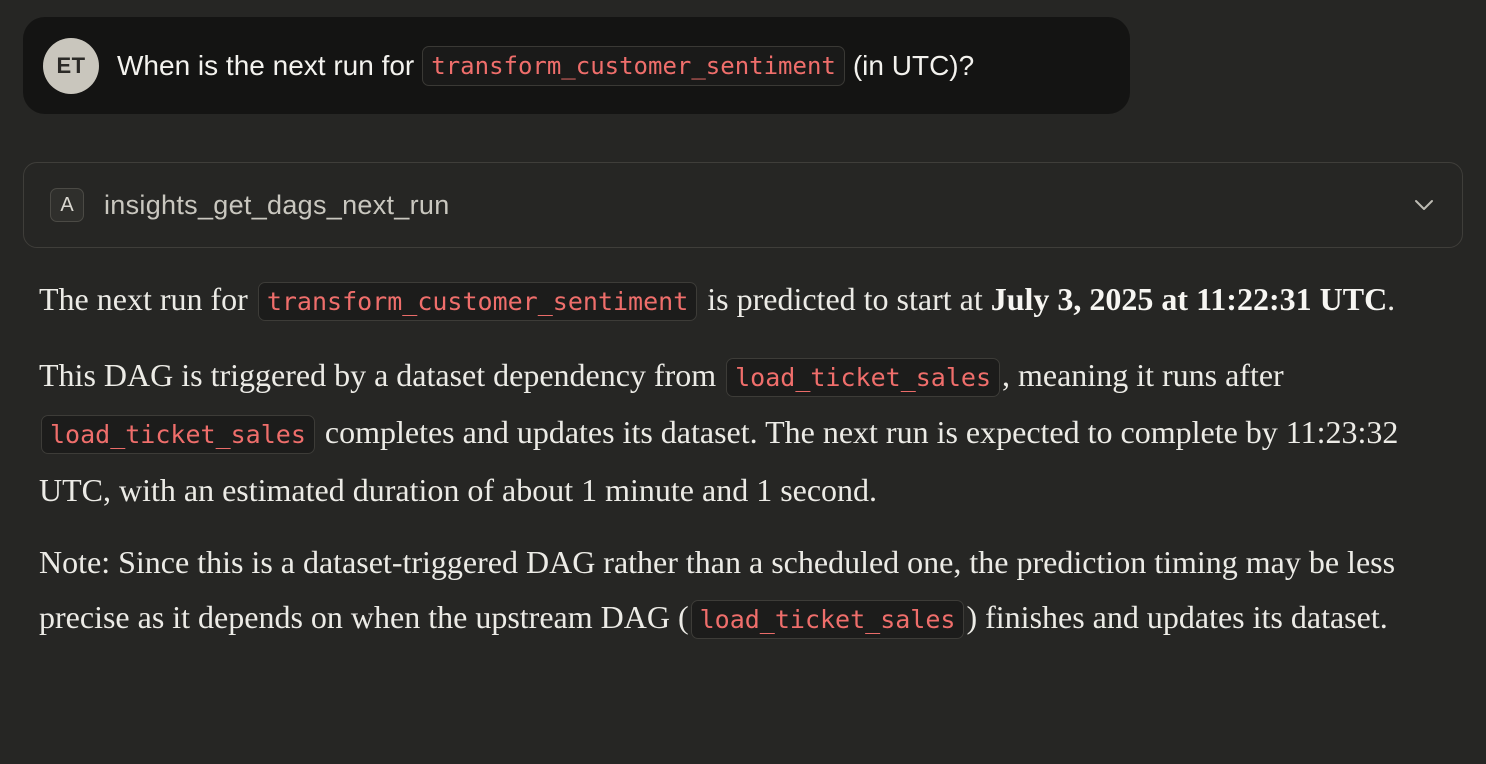 This screenshot has width=1486, height=764. I want to click on response-text: The next run for, so click(147, 299).